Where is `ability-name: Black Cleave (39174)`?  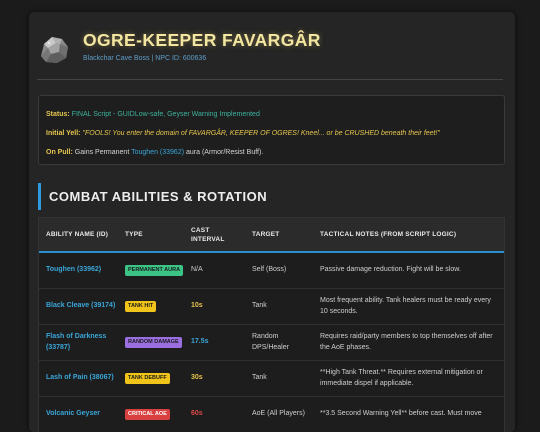
ability-name: Black Cleave (39174) is located at coordinates (83, 306).